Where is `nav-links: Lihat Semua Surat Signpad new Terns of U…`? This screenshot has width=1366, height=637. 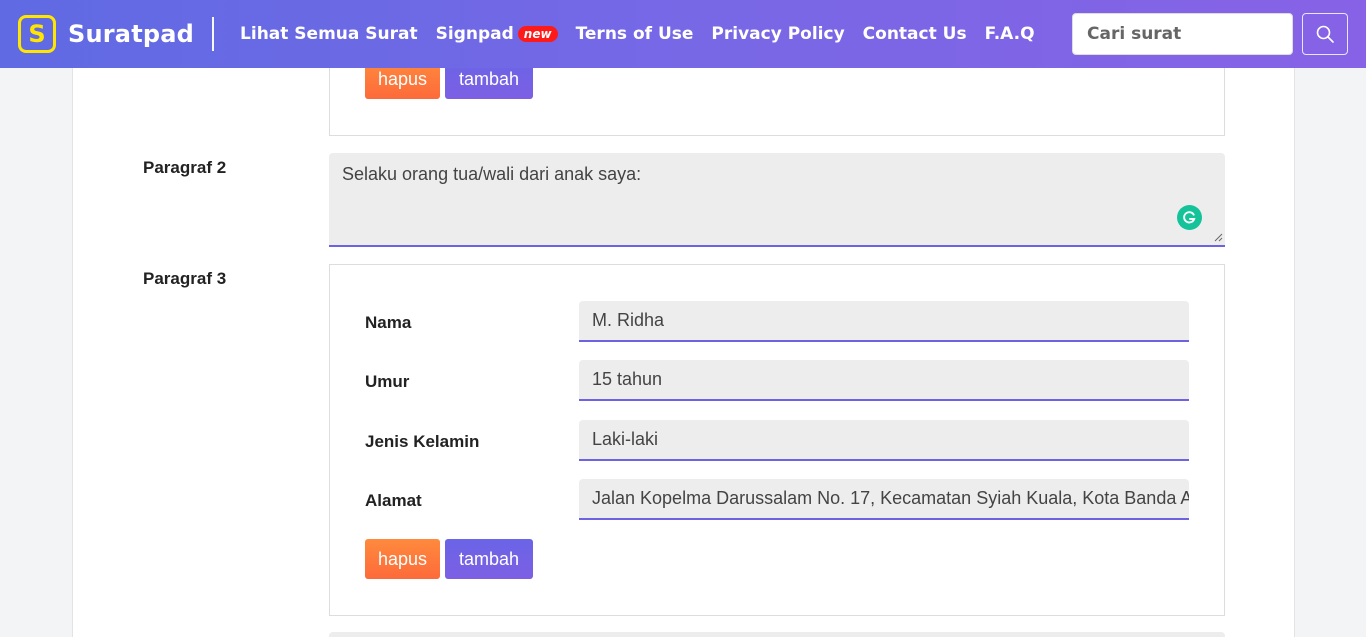 nav-links: Lihat Semua Surat Signpad new Terns of U… is located at coordinates (646, 34).